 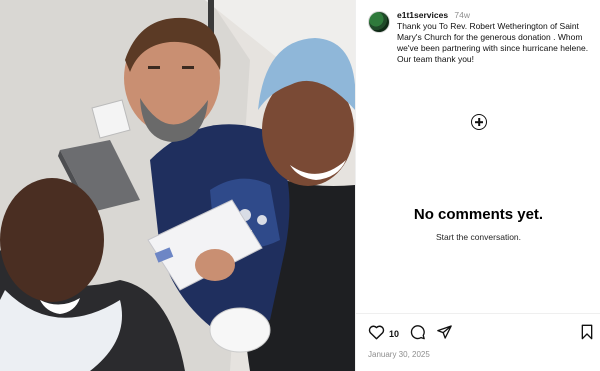 What do you see at coordinates (394, 334) in the screenshot?
I see `like-count: 10` at bounding box center [394, 334].